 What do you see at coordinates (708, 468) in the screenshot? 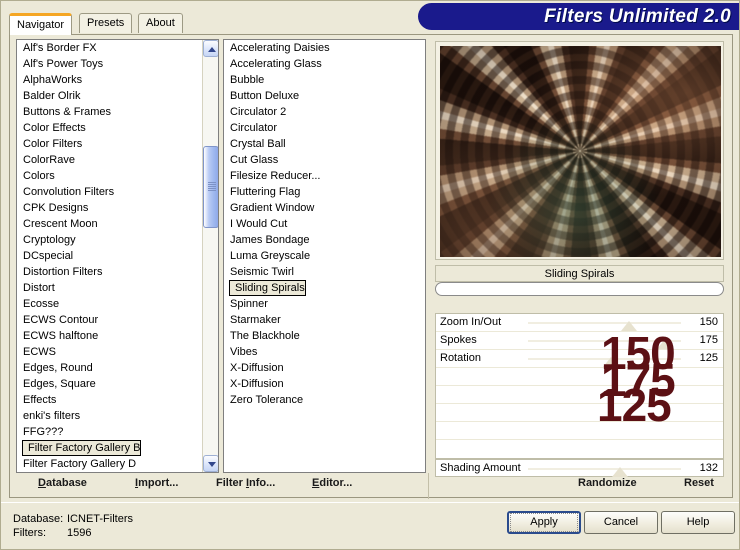
I see `shading-amount-value: 132` at bounding box center [708, 468].